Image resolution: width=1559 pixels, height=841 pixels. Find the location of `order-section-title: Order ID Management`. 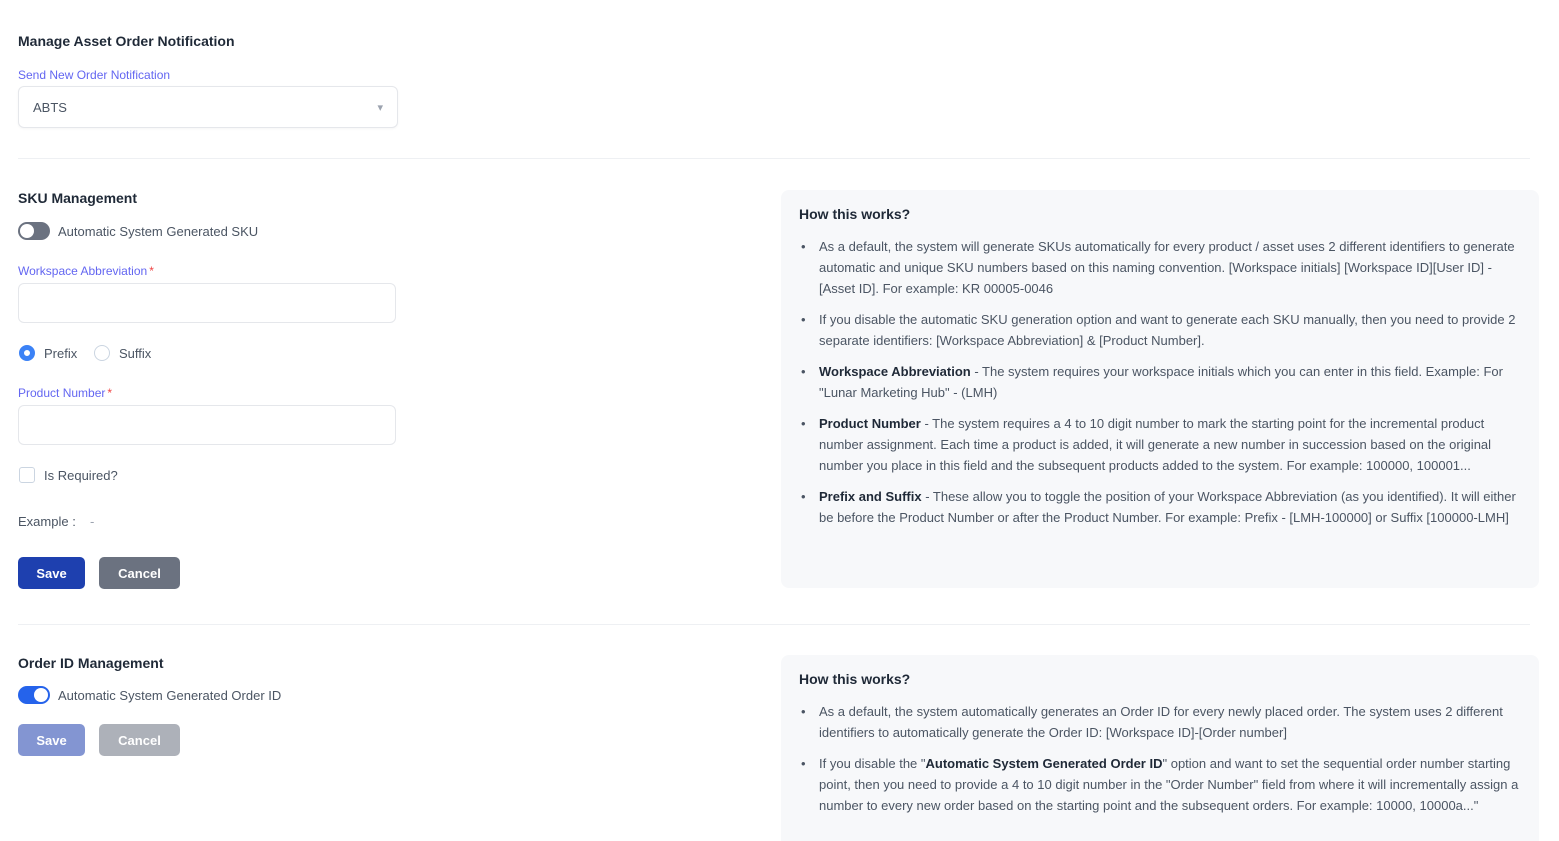

order-section-title: Order ID Management is located at coordinates (91, 663).